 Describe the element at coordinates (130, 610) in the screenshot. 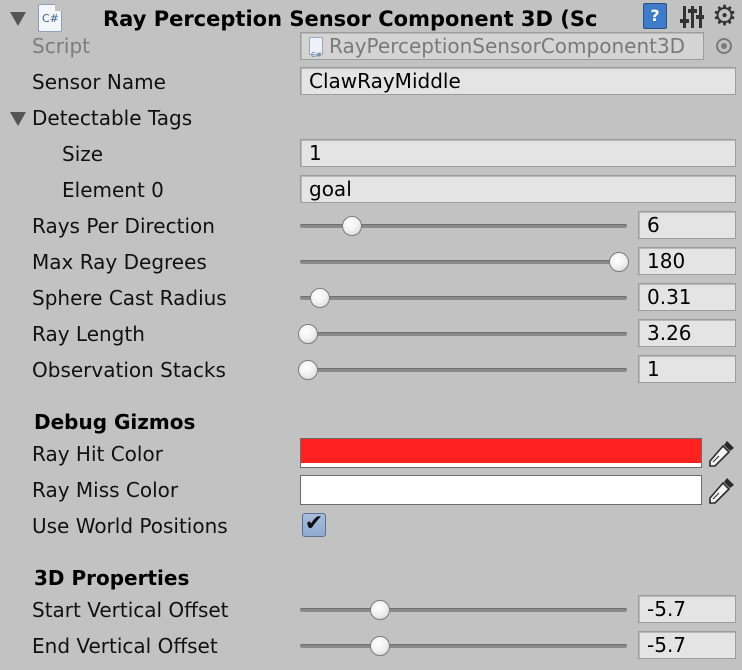

I see `start-vertical-offset-label: Start Vertical Offset` at that location.